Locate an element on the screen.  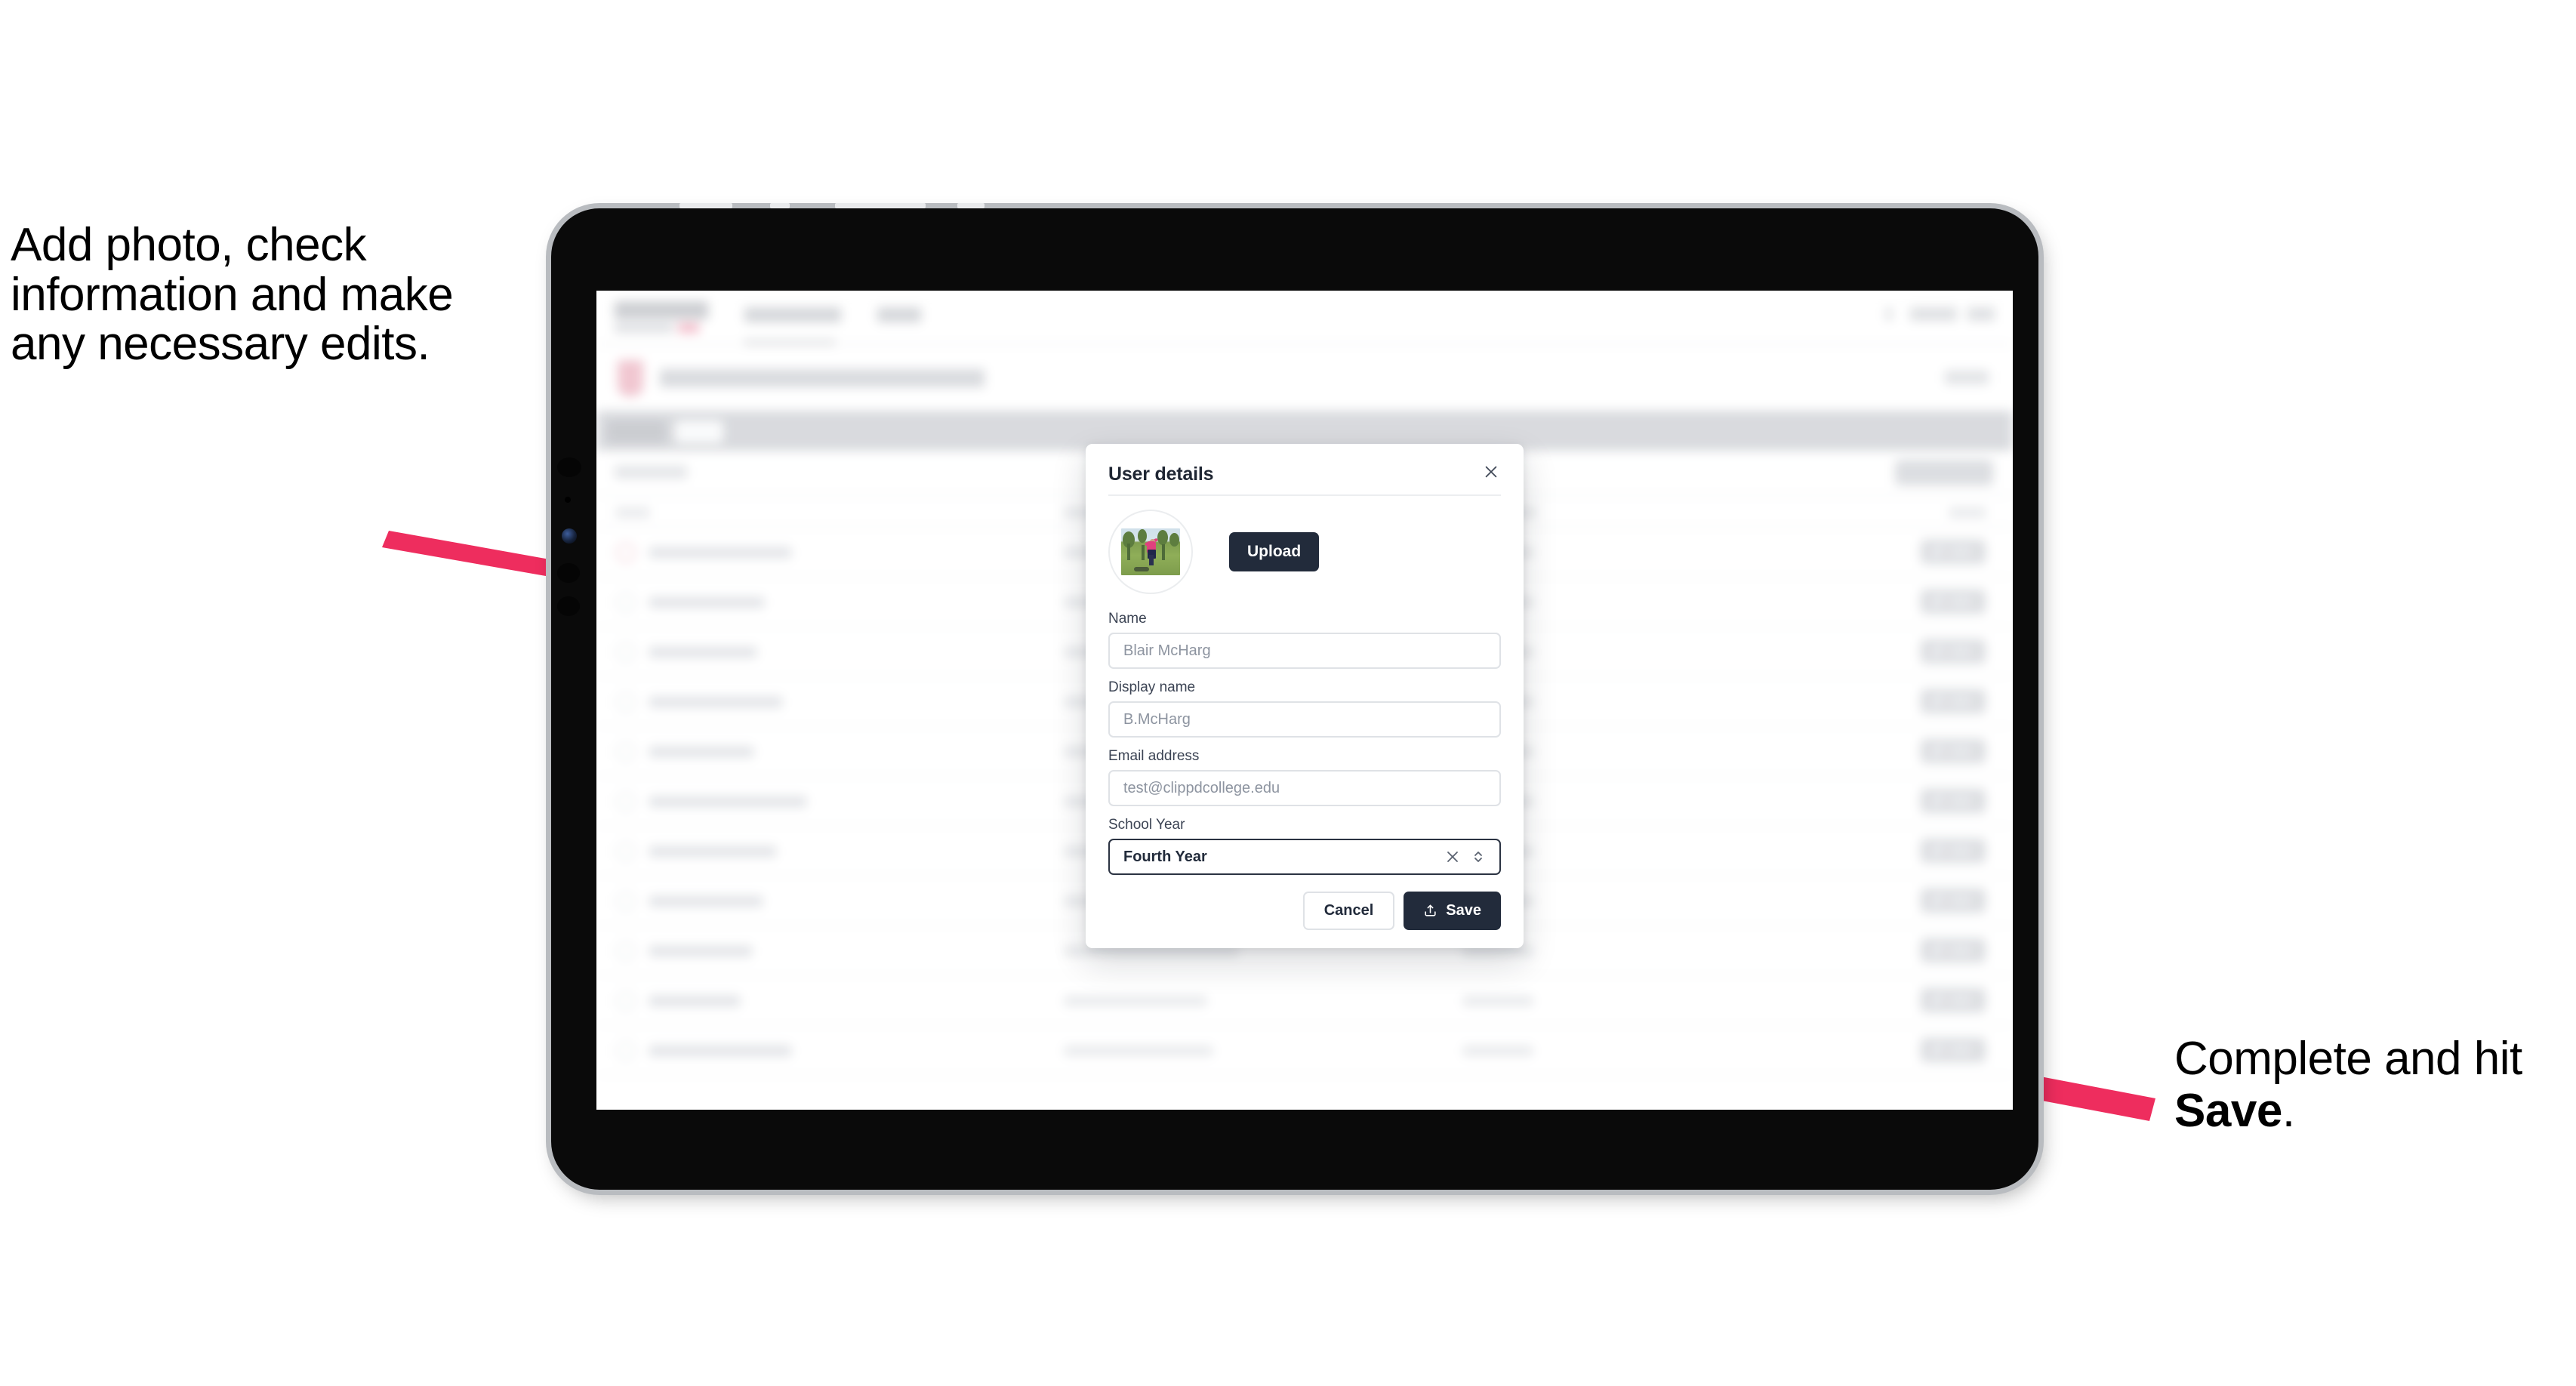
field-label-display-name: Display name is located at coordinates (1152, 687).